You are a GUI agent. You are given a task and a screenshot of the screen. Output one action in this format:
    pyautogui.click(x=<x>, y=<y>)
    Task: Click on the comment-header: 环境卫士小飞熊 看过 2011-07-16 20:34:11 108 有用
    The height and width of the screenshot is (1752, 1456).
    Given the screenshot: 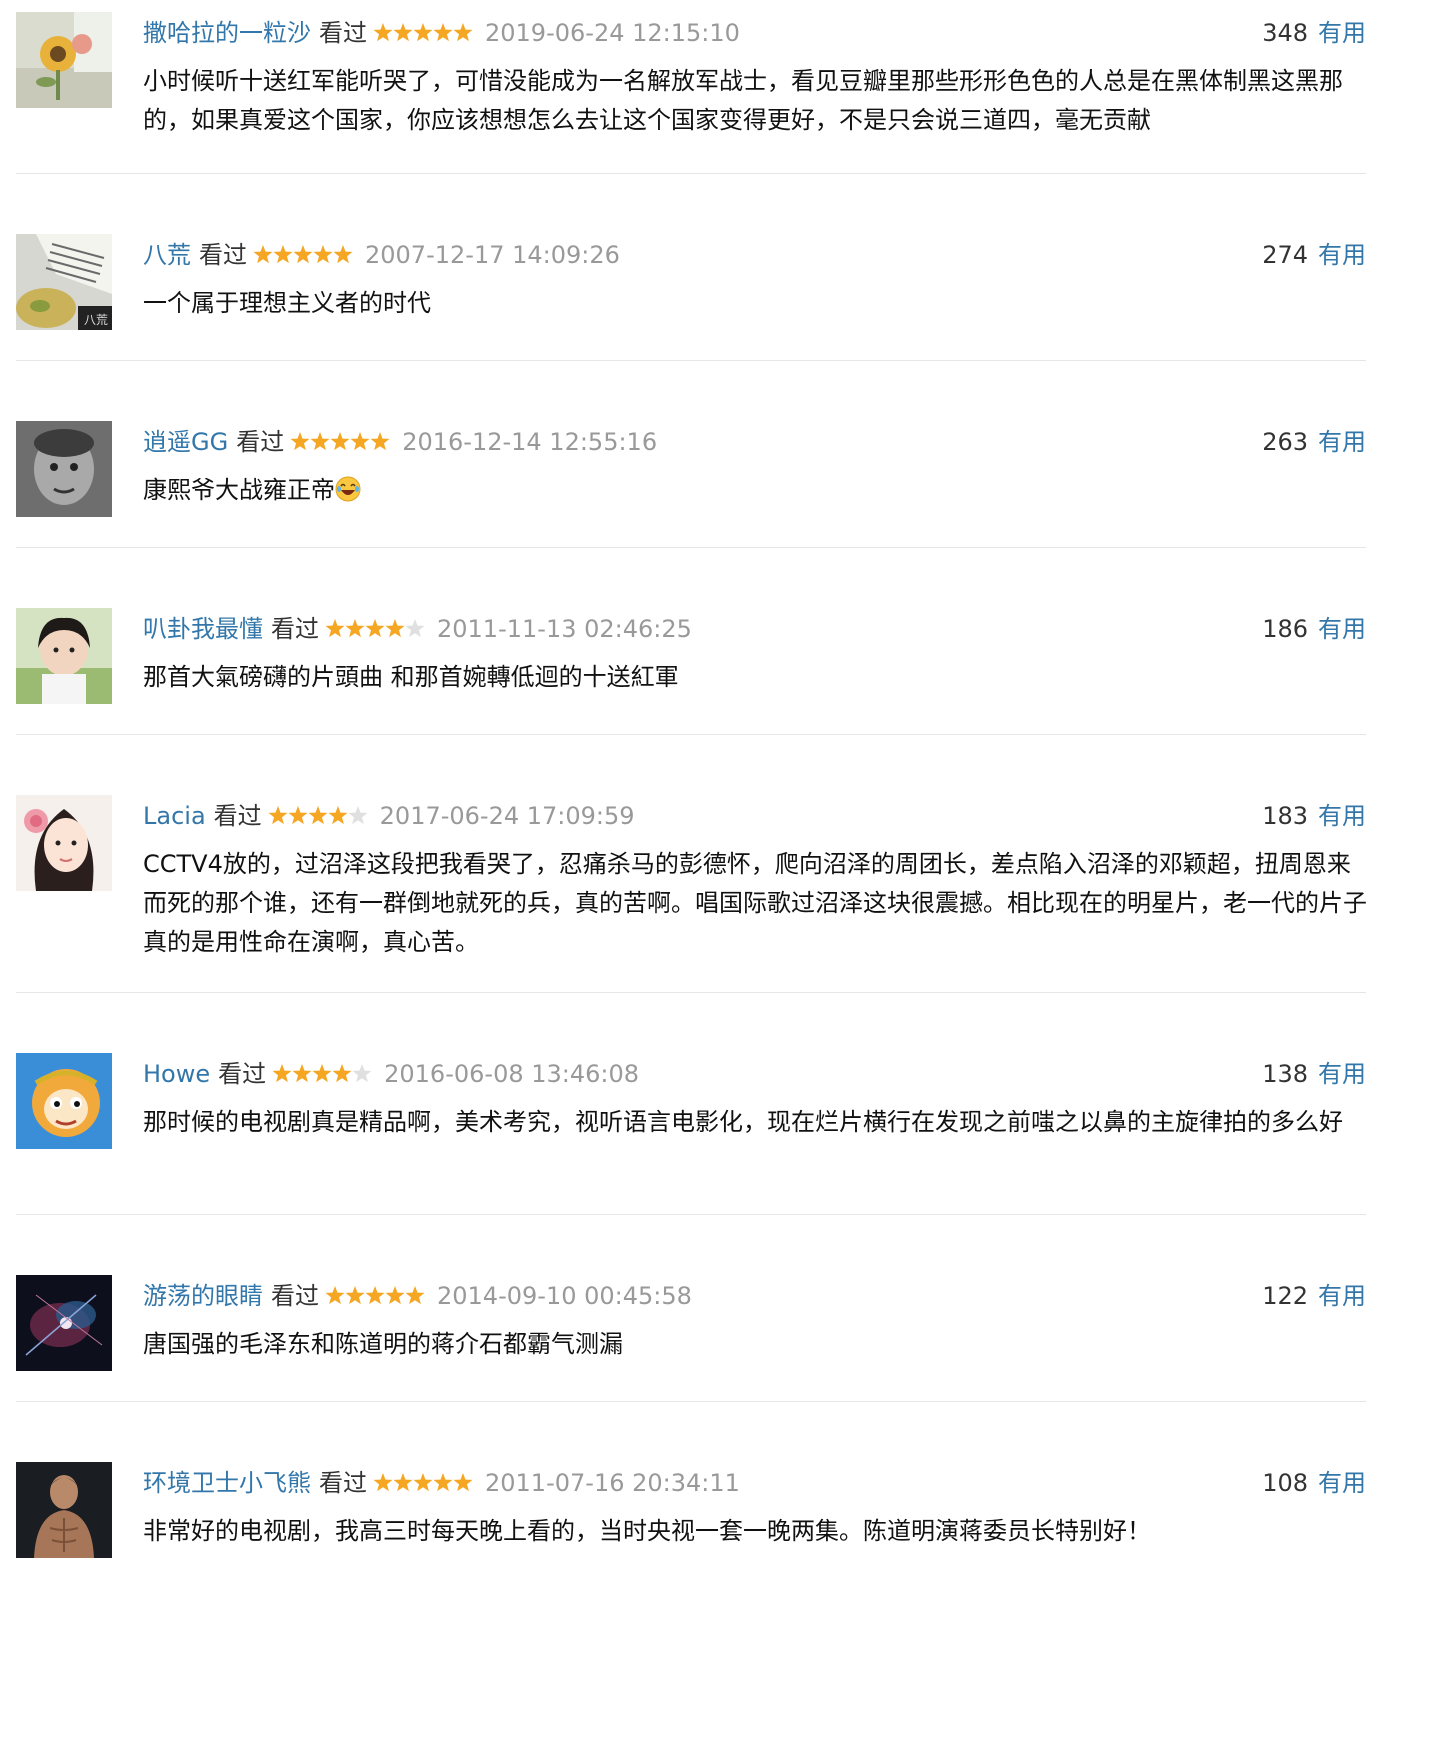 What is the action you would take?
    pyautogui.click(x=754, y=1483)
    